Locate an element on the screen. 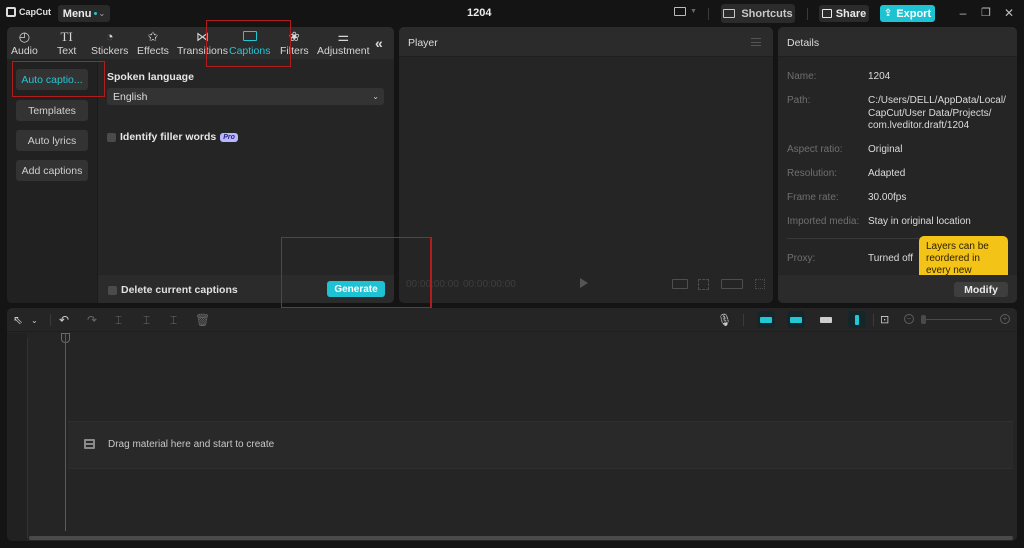  tab-text: TI Text is located at coordinates (66, 43).